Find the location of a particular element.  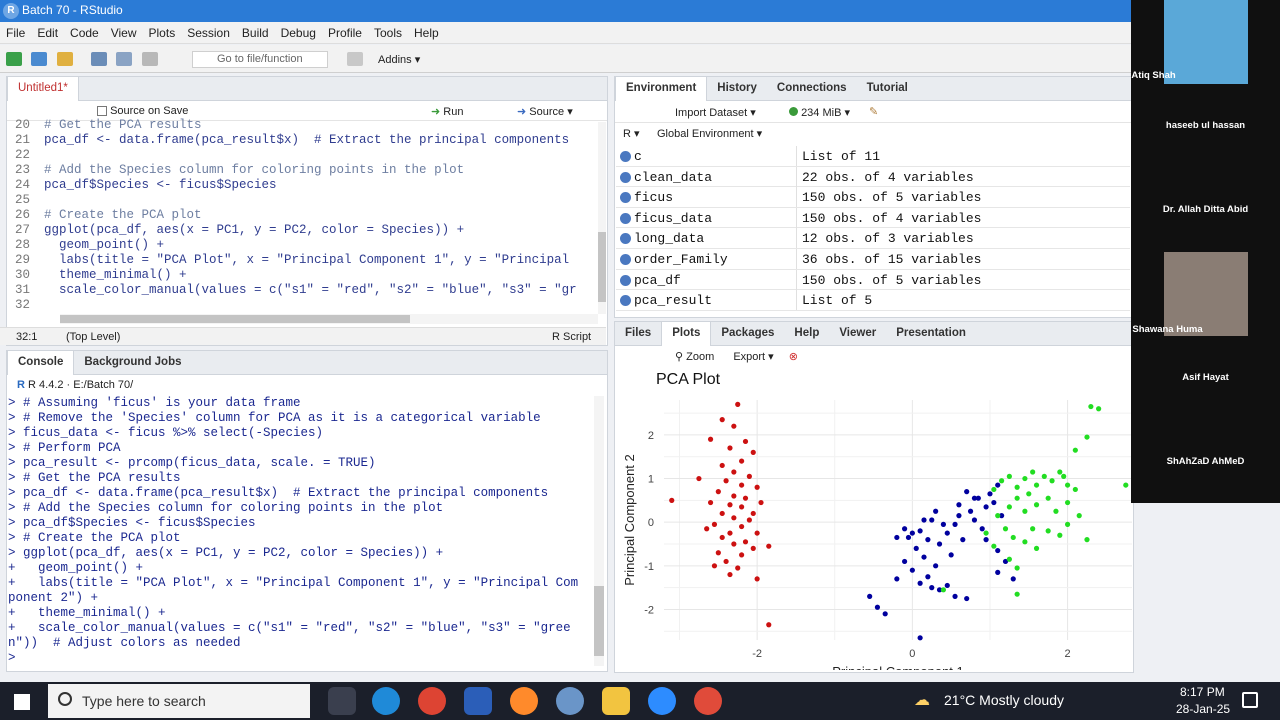

console-scroll-thumb is located at coordinates (599, 621).